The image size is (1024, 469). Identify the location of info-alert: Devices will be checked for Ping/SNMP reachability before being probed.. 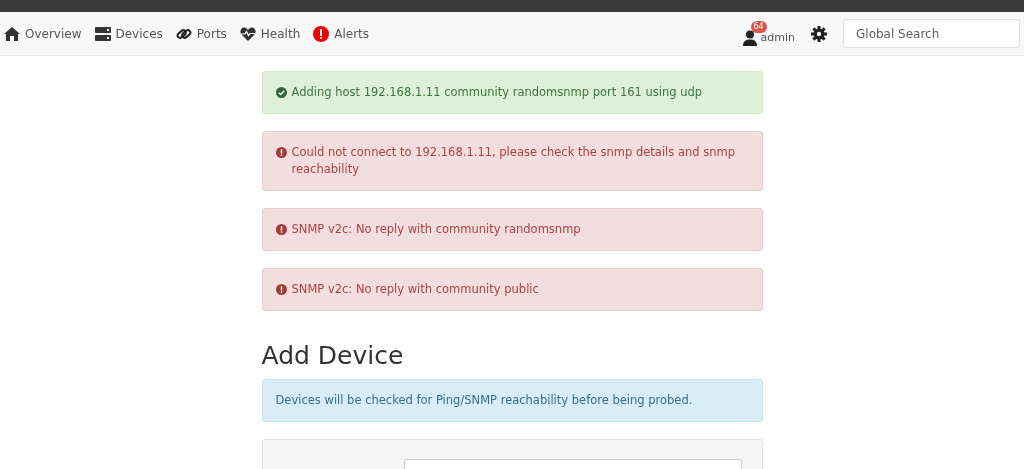
(512, 400).